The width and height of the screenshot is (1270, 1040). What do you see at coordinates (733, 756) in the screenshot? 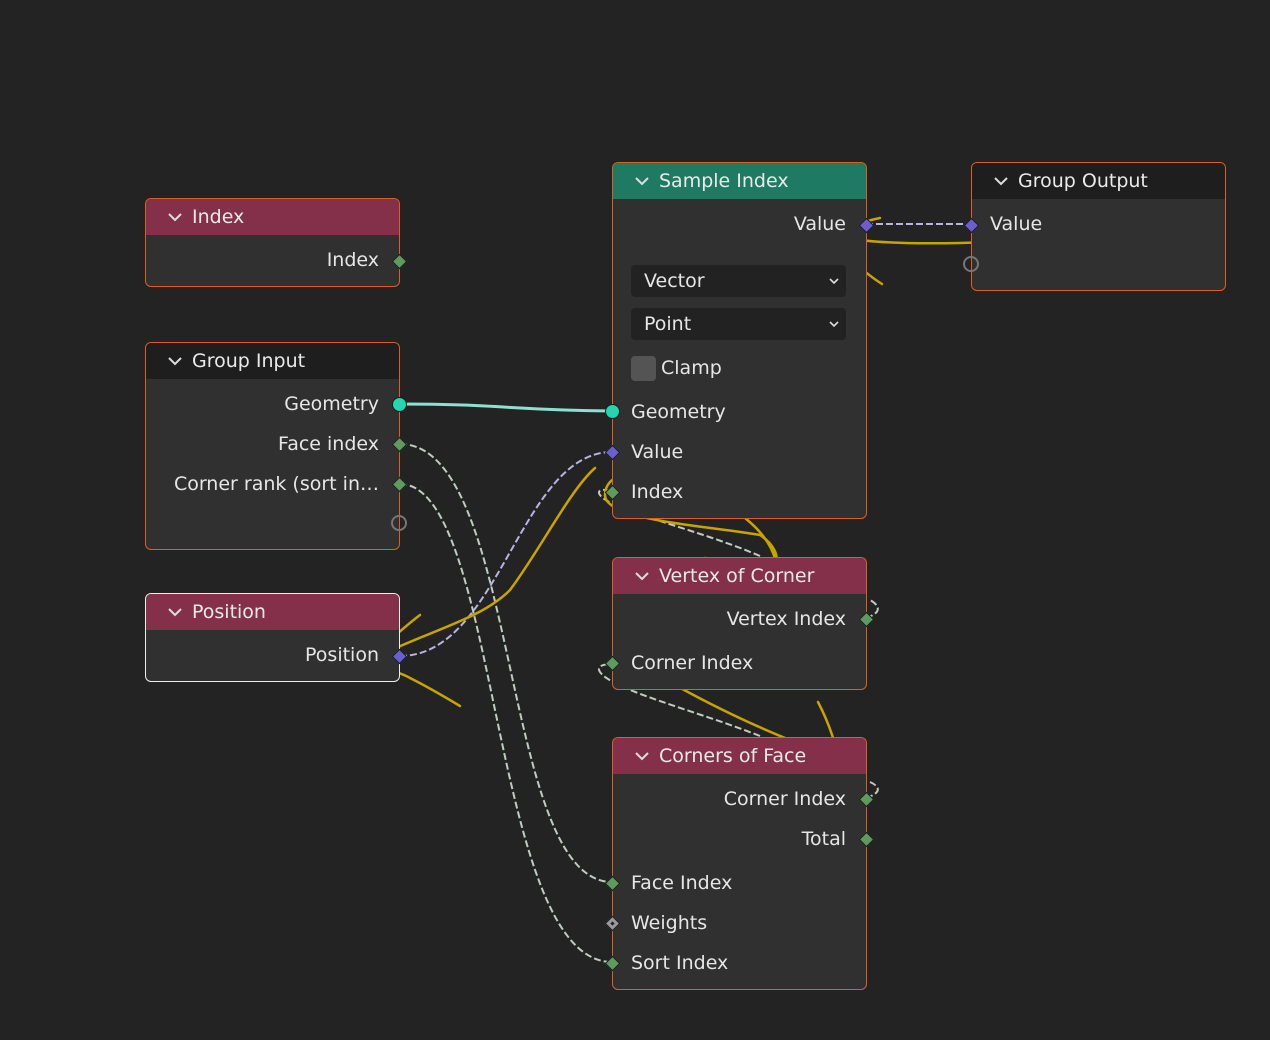
I see `node-title: Corners of Face` at bounding box center [733, 756].